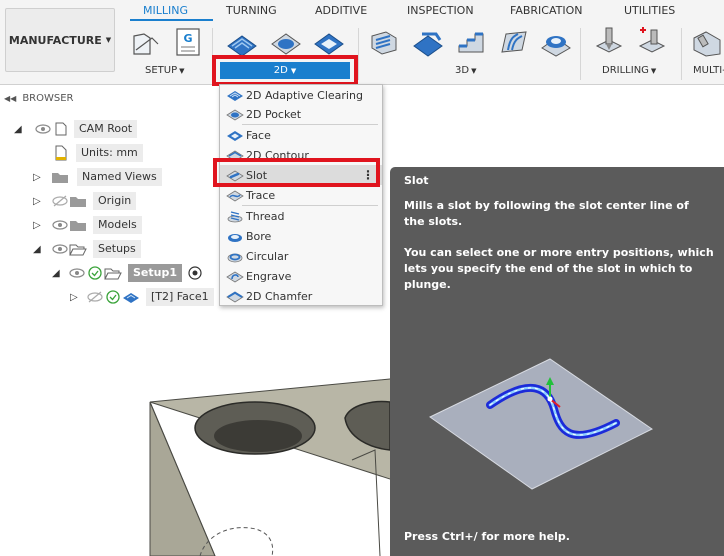 Image resolution: width=724 pixels, height=556 pixels. What do you see at coordinates (269, 276) in the screenshot?
I see `menu-item-label: Engrave` at bounding box center [269, 276].